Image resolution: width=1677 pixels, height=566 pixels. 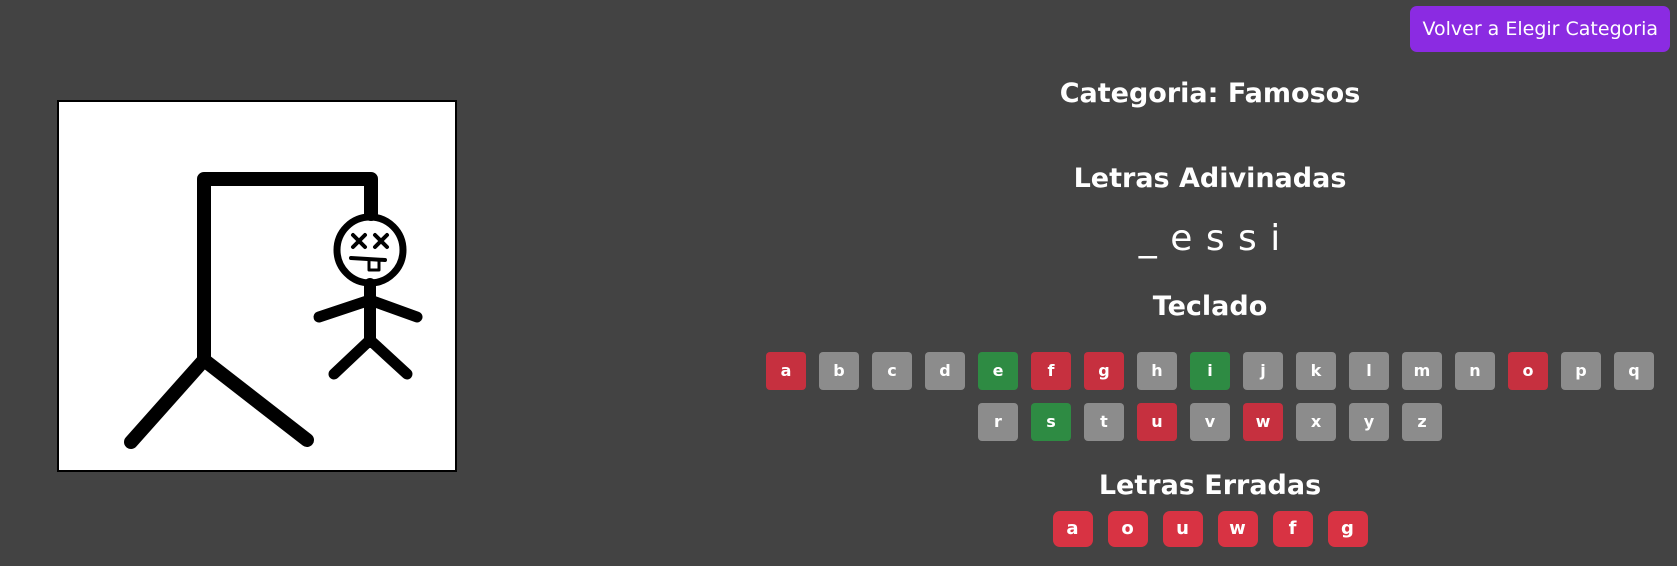 I want to click on key-d: d, so click(x=945, y=371).